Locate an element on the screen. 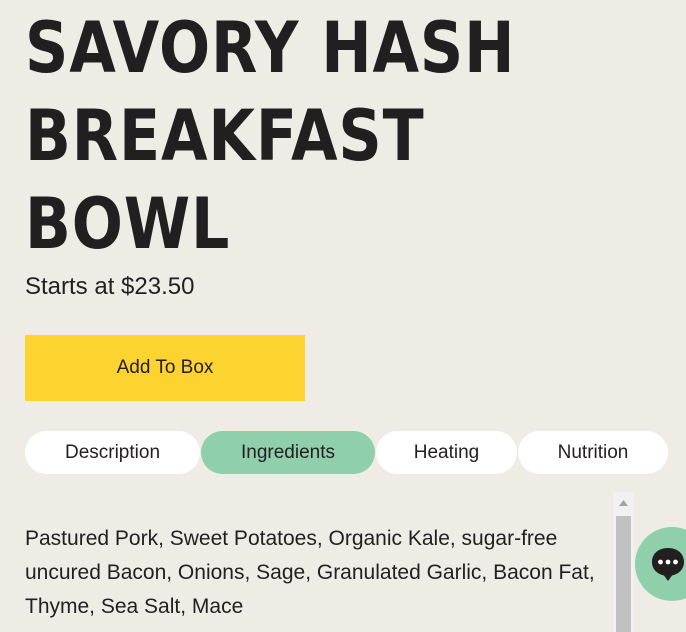 The image size is (686, 632). chevron-up-icon is located at coordinates (623, 503).